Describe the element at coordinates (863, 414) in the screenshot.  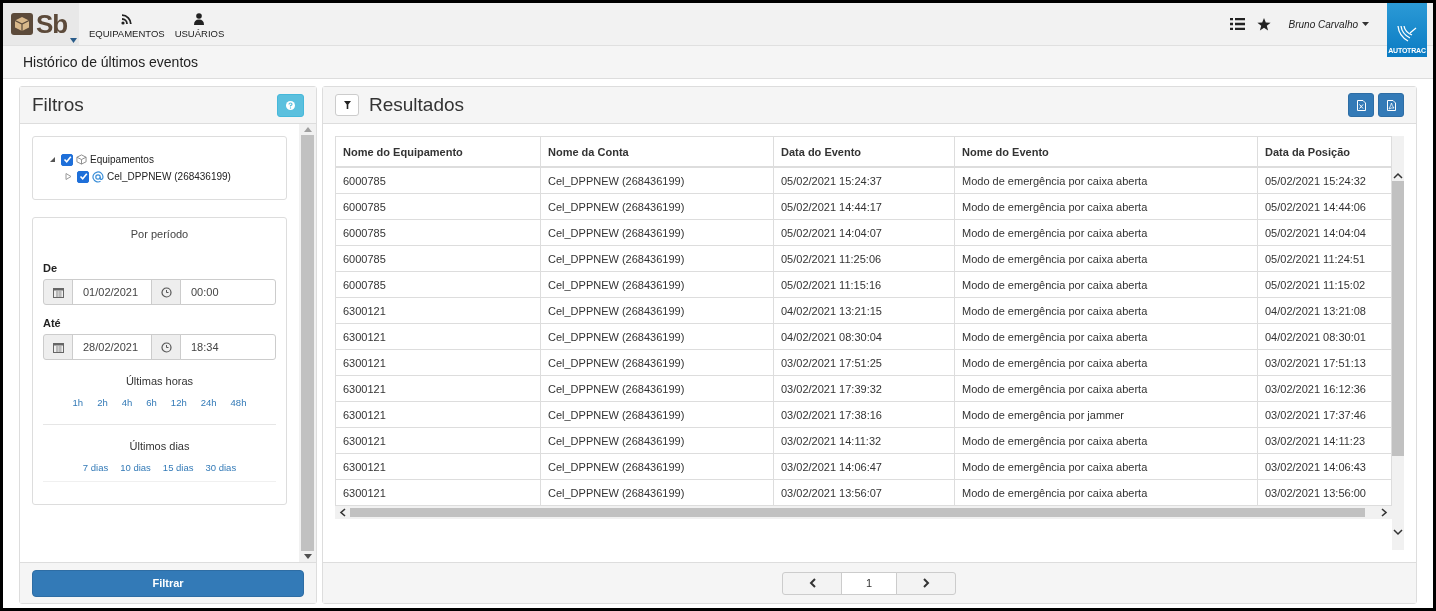
I see `table-row: 6300121 Cel_DPPNEW (268436199) 03/02/2021 17:38:16 Modo de emergência por jammer 03/02/2021 17:37:46` at that location.